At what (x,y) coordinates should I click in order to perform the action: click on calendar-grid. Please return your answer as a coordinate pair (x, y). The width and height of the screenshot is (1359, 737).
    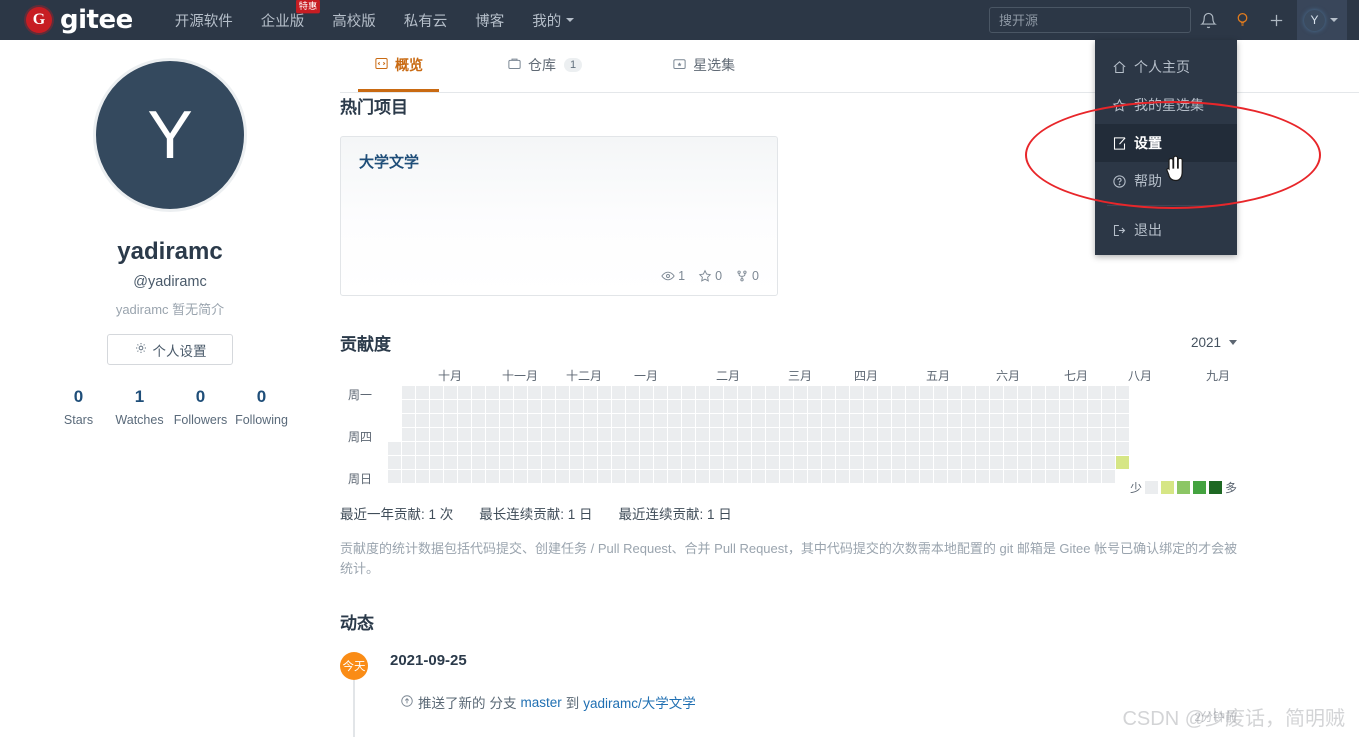
    Looking at the image, I should click on (873, 435).